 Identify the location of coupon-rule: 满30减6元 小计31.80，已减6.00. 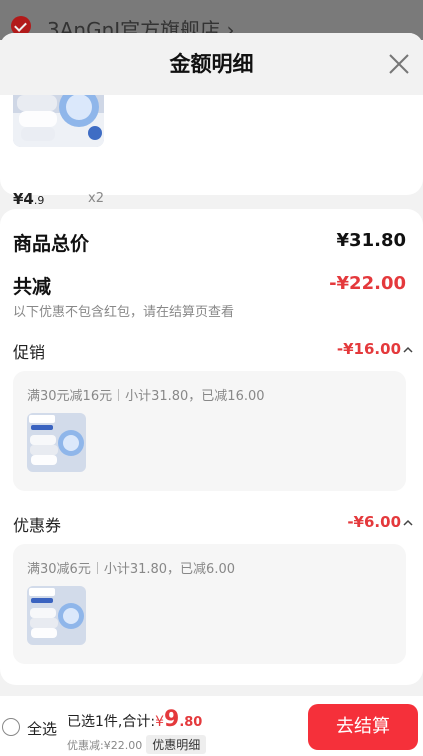
(131, 569).